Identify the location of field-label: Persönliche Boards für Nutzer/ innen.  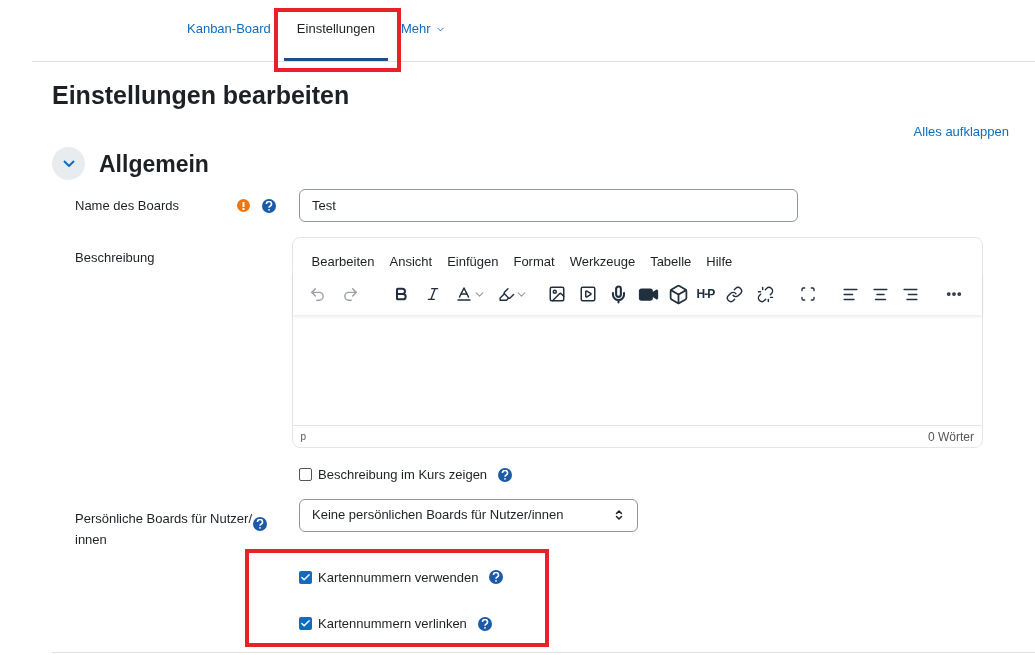
(164, 529).